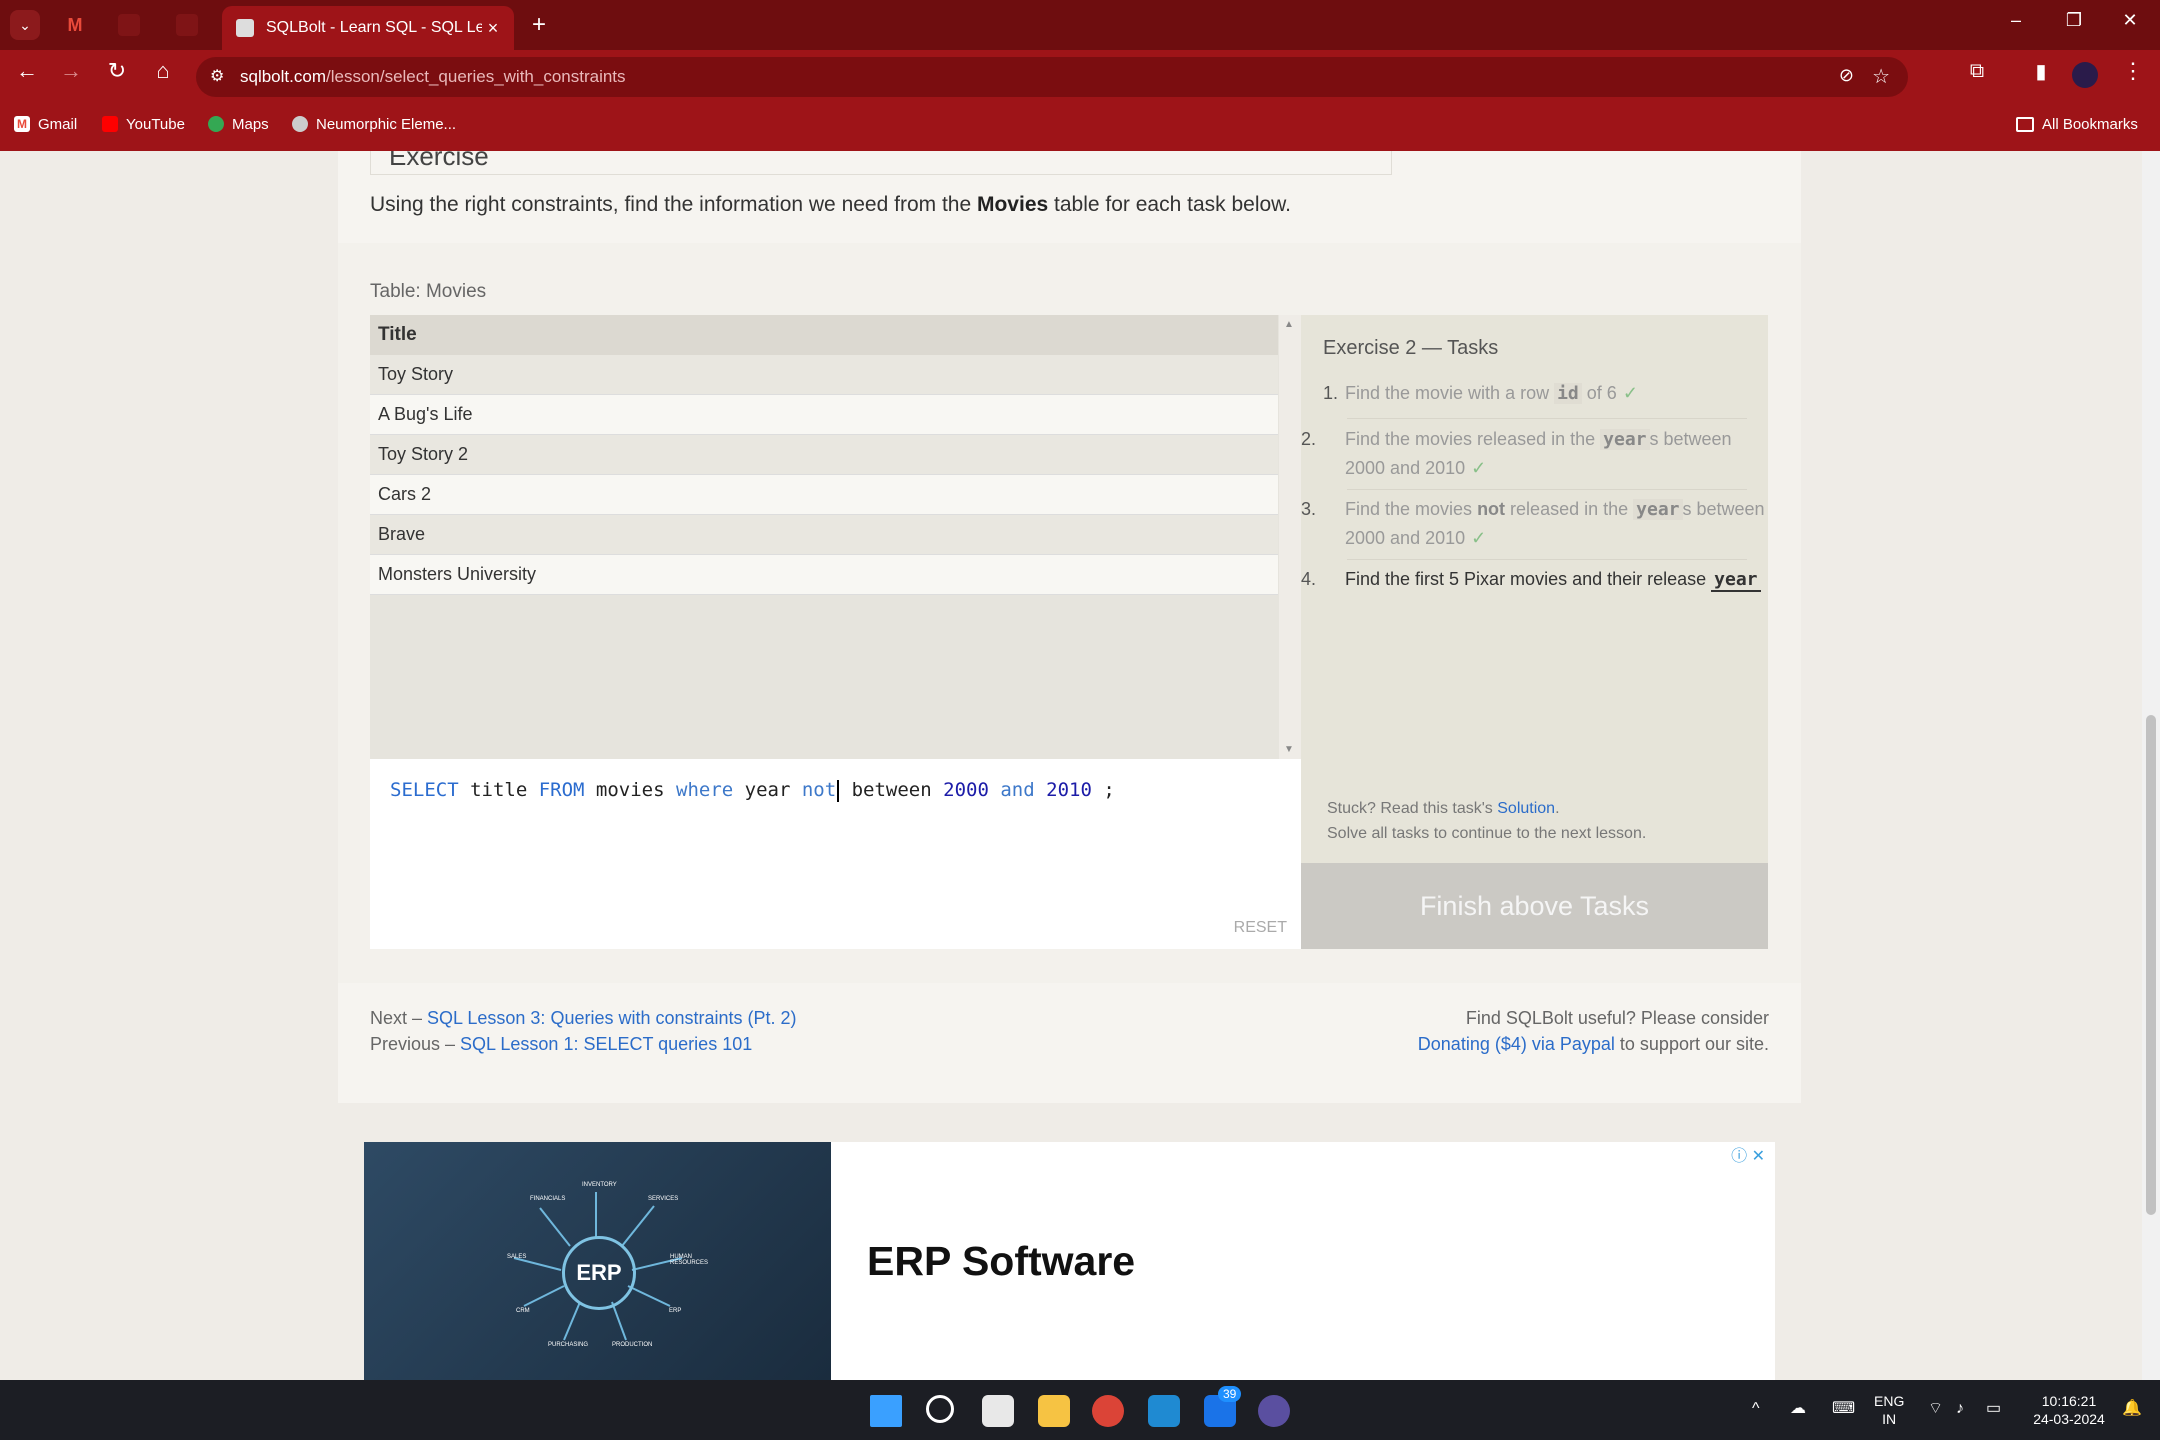 The height and width of the screenshot is (1440, 2160). What do you see at coordinates (824, 335) in the screenshot?
I see `table-header: Title` at bounding box center [824, 335].